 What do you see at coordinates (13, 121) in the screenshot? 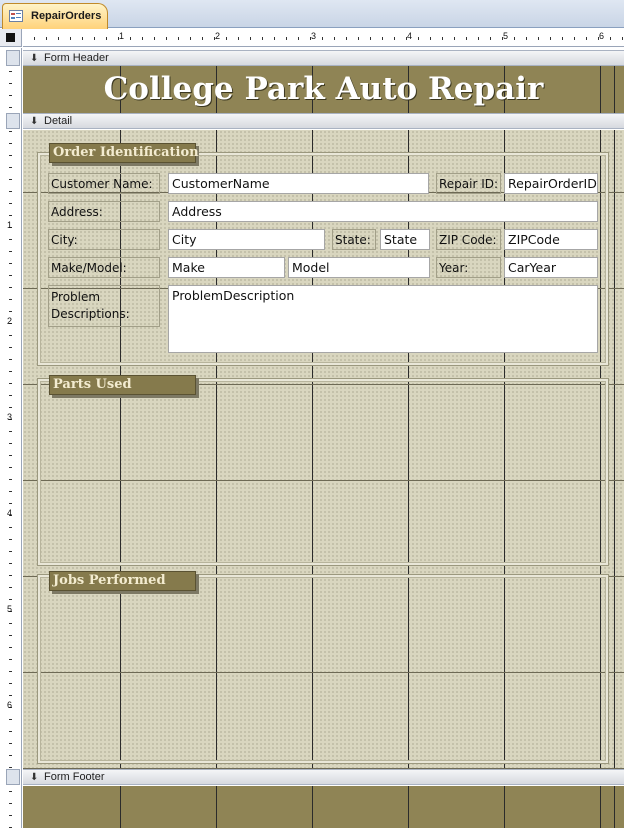
I see `detail-section-selector` at bounding box center [13, 121].